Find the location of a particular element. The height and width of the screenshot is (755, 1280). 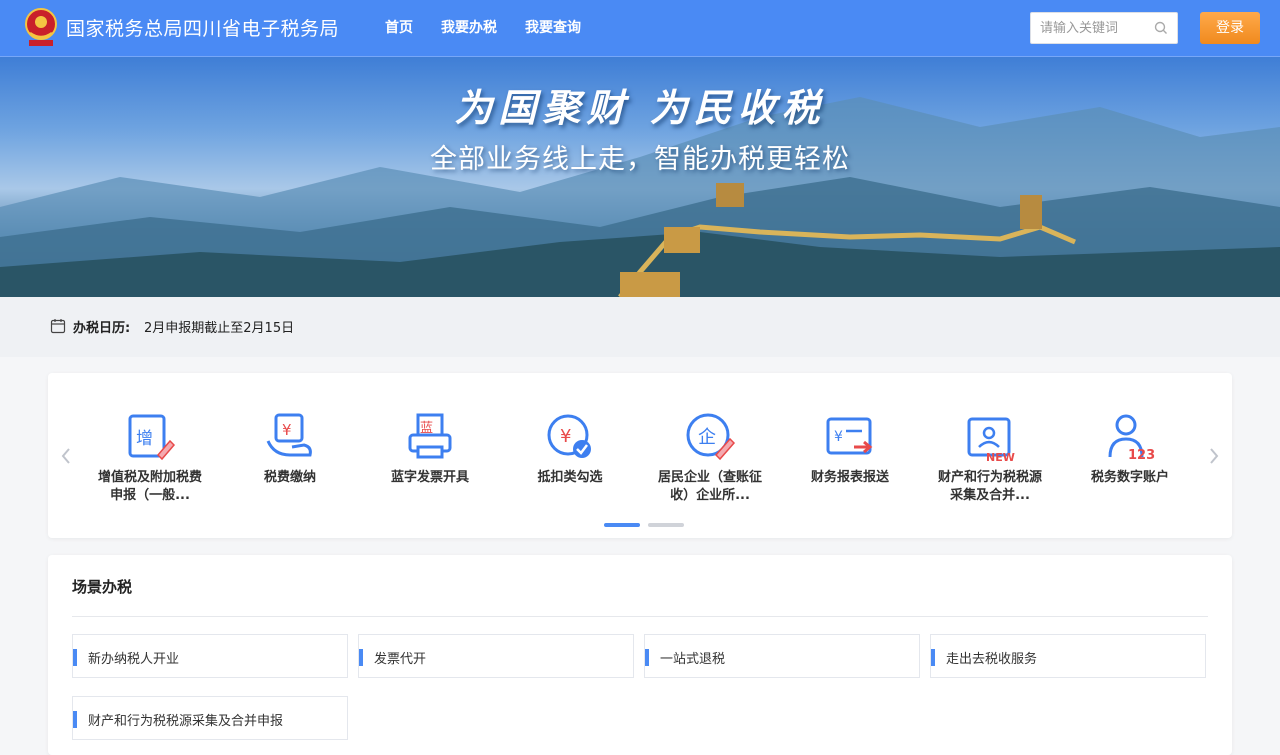

top-header: 国家税务总局四川省电子税务局 首页 我要办税 我要查询 登录 is located at coordinates (640, 28).